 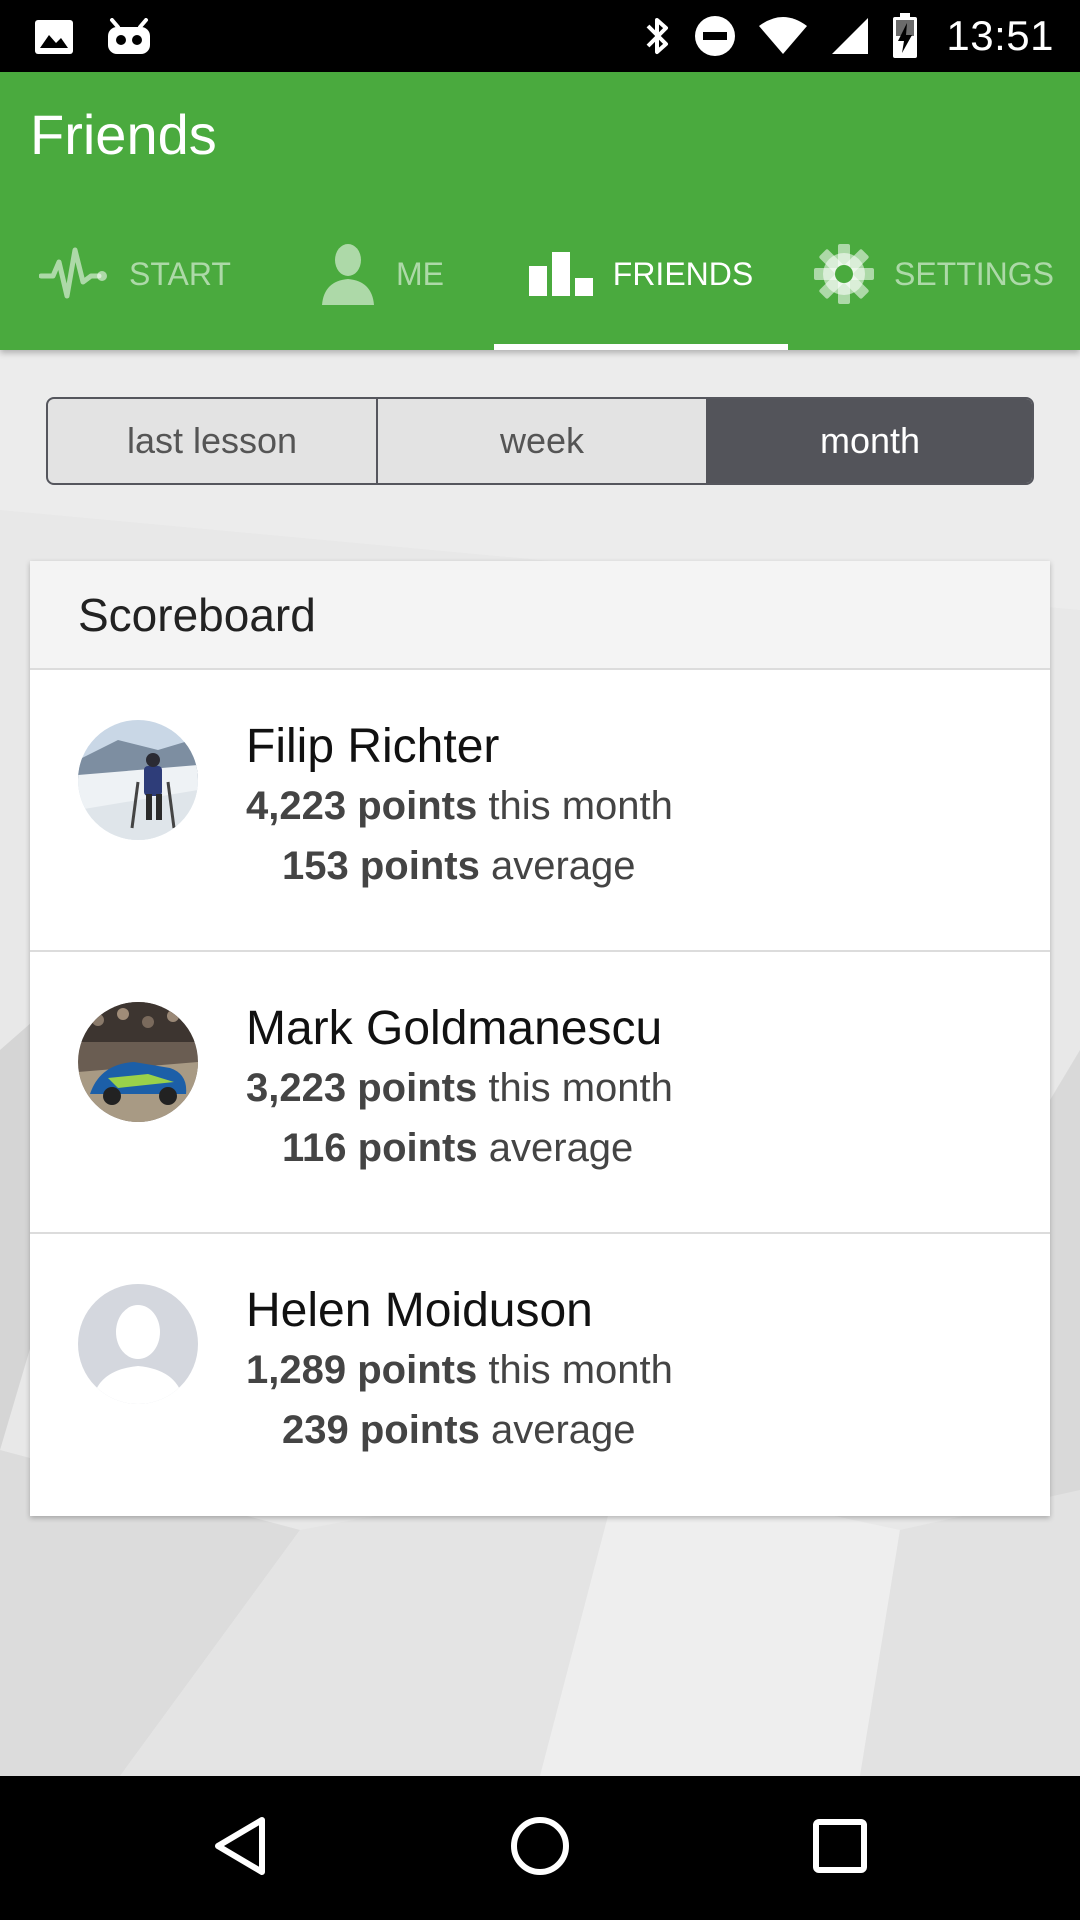 I want to click on average-points: 116 points average, so click(x=459, y=1148).